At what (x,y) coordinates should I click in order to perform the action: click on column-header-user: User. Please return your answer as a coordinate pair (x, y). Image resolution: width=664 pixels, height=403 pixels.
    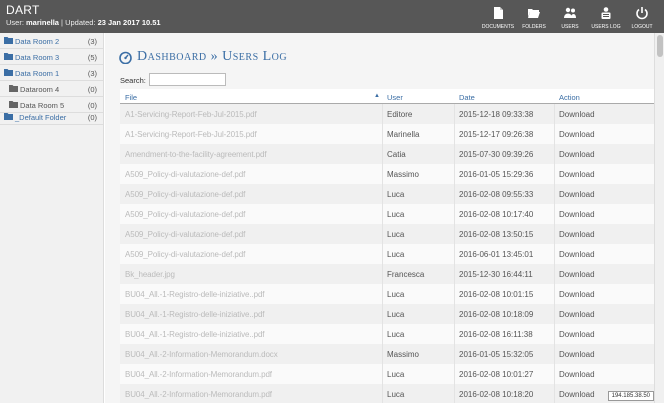
    Looking at the image, I should click on (395, 97).